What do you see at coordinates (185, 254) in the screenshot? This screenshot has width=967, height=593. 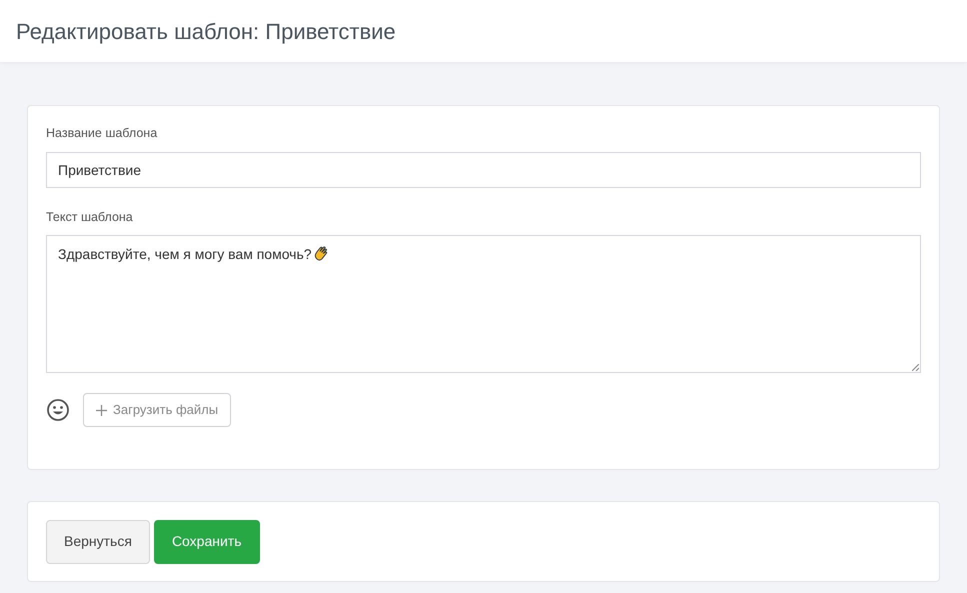 I see `template-text: Здравствуйте, чем я могу вам помочь?` at bounding box center [185, 254].